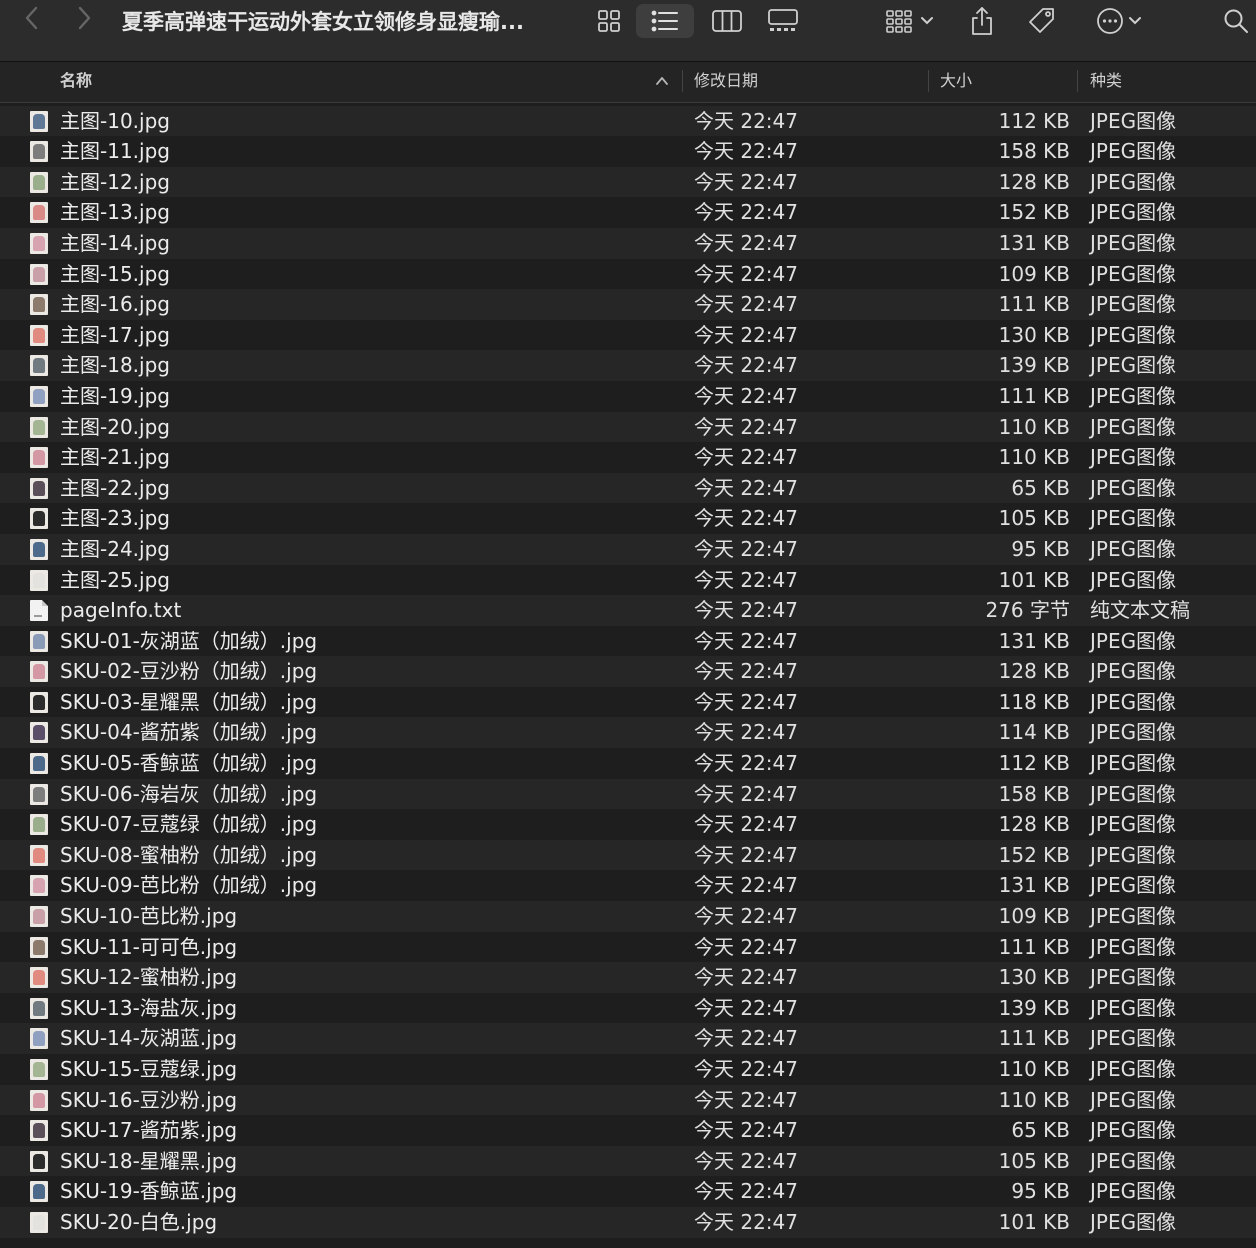  Describe the element at coordinates (783, 21) in the screenshot. I see `gallery-view-button` at that location.